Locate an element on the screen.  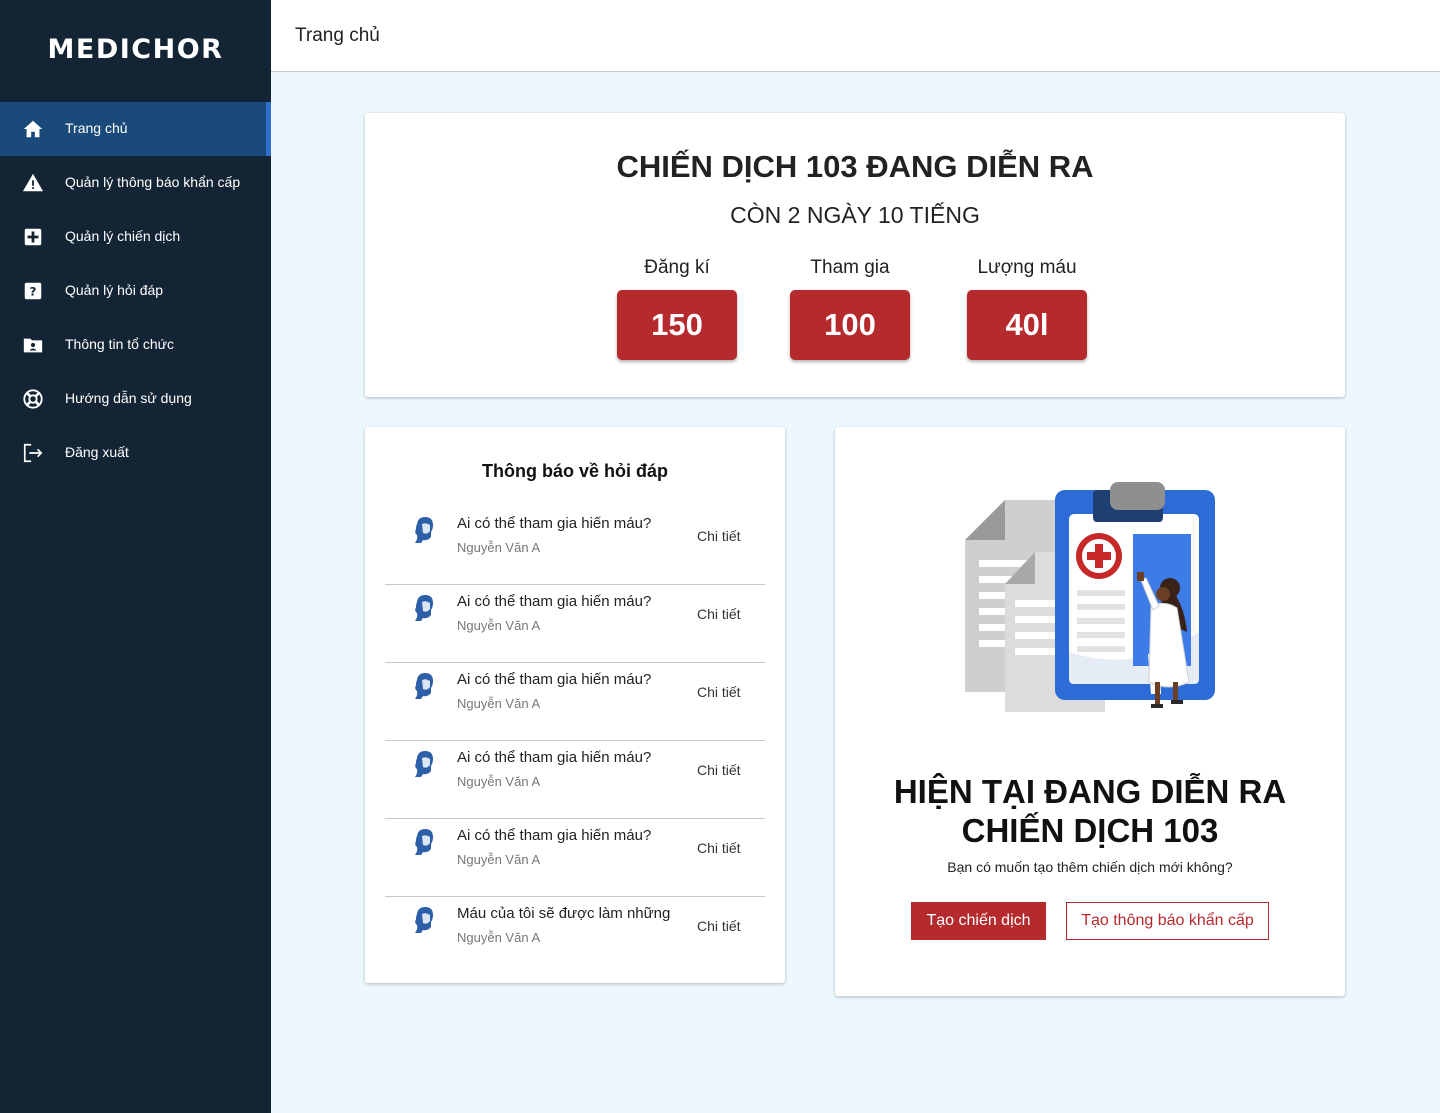
sidebar-item-campaigns: Quản lý chiến dịch is located at coordinates (135, 237).